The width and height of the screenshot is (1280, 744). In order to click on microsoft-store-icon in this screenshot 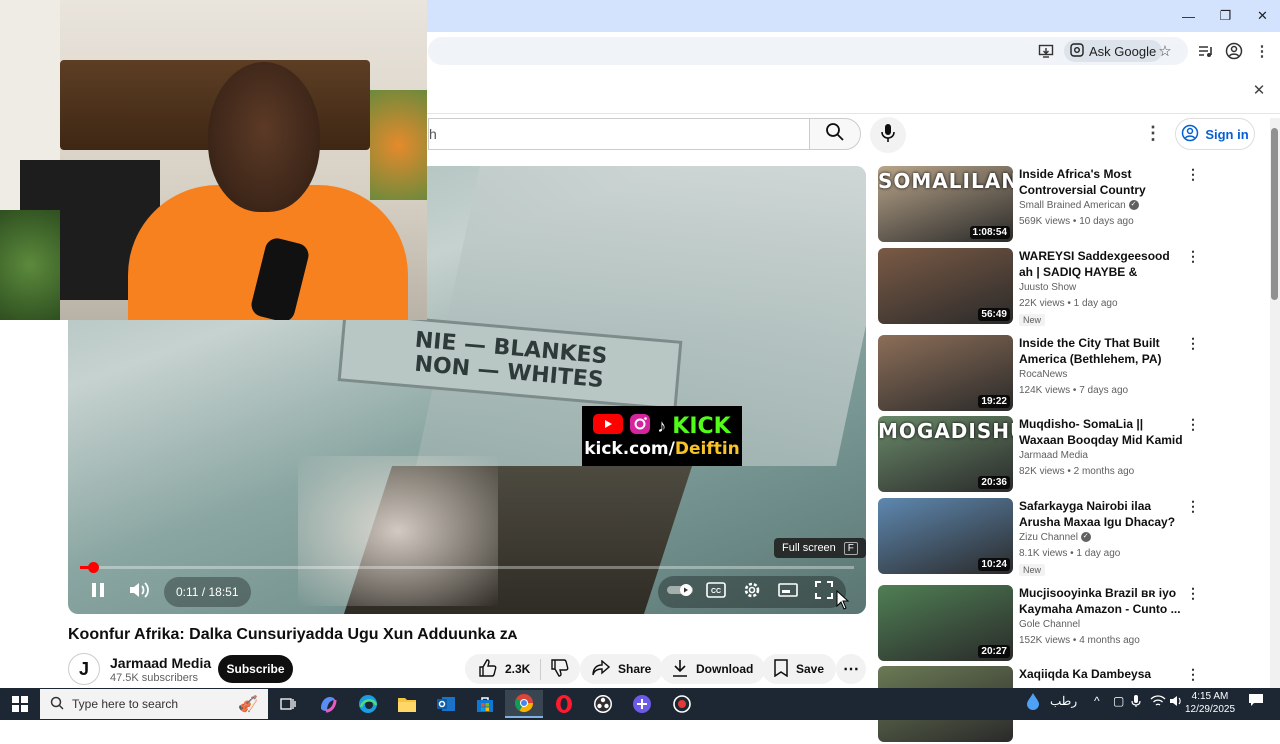, I will do `click(485, 704)`.